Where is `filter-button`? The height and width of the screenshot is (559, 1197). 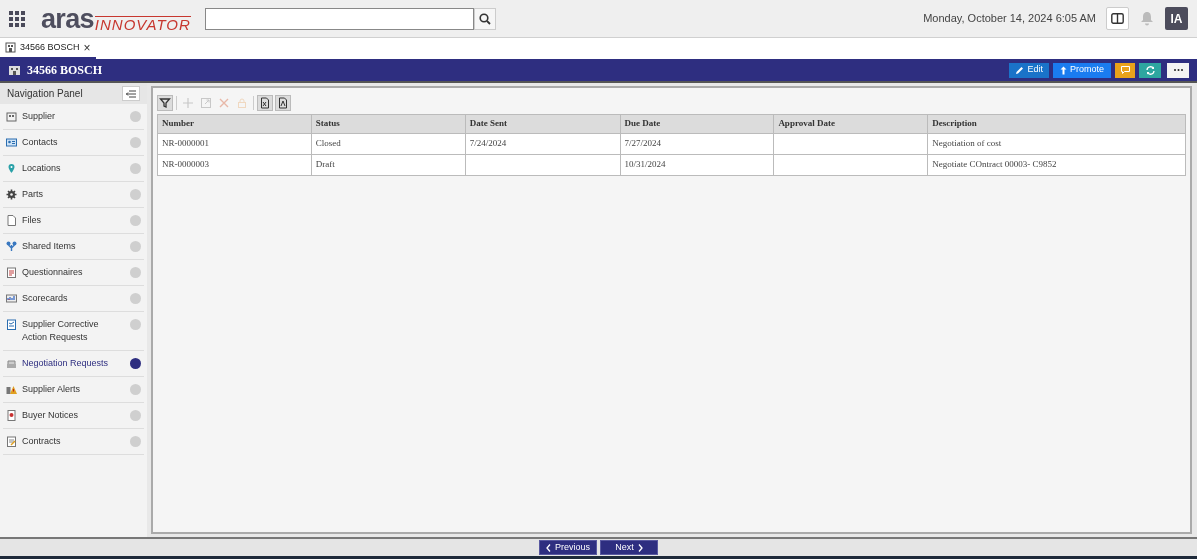 filter-button is located at coordinates (165, 103).